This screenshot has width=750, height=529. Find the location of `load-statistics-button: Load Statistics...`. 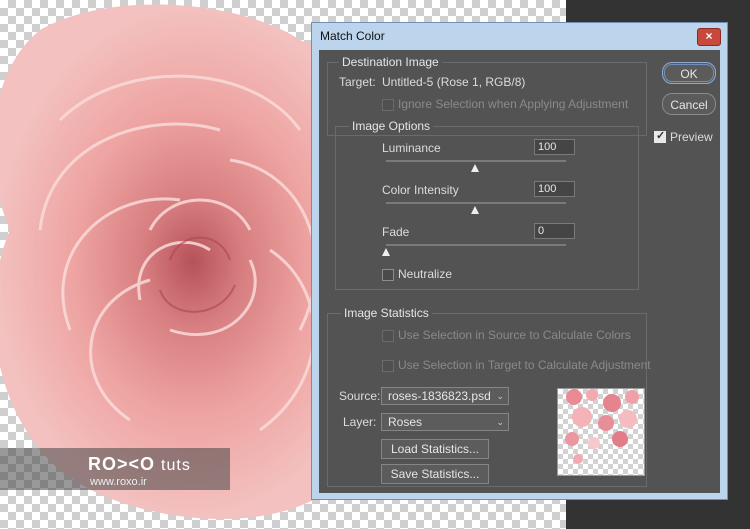

load-statistics-button: Load Statistics... is located at coordinates (435, 449).